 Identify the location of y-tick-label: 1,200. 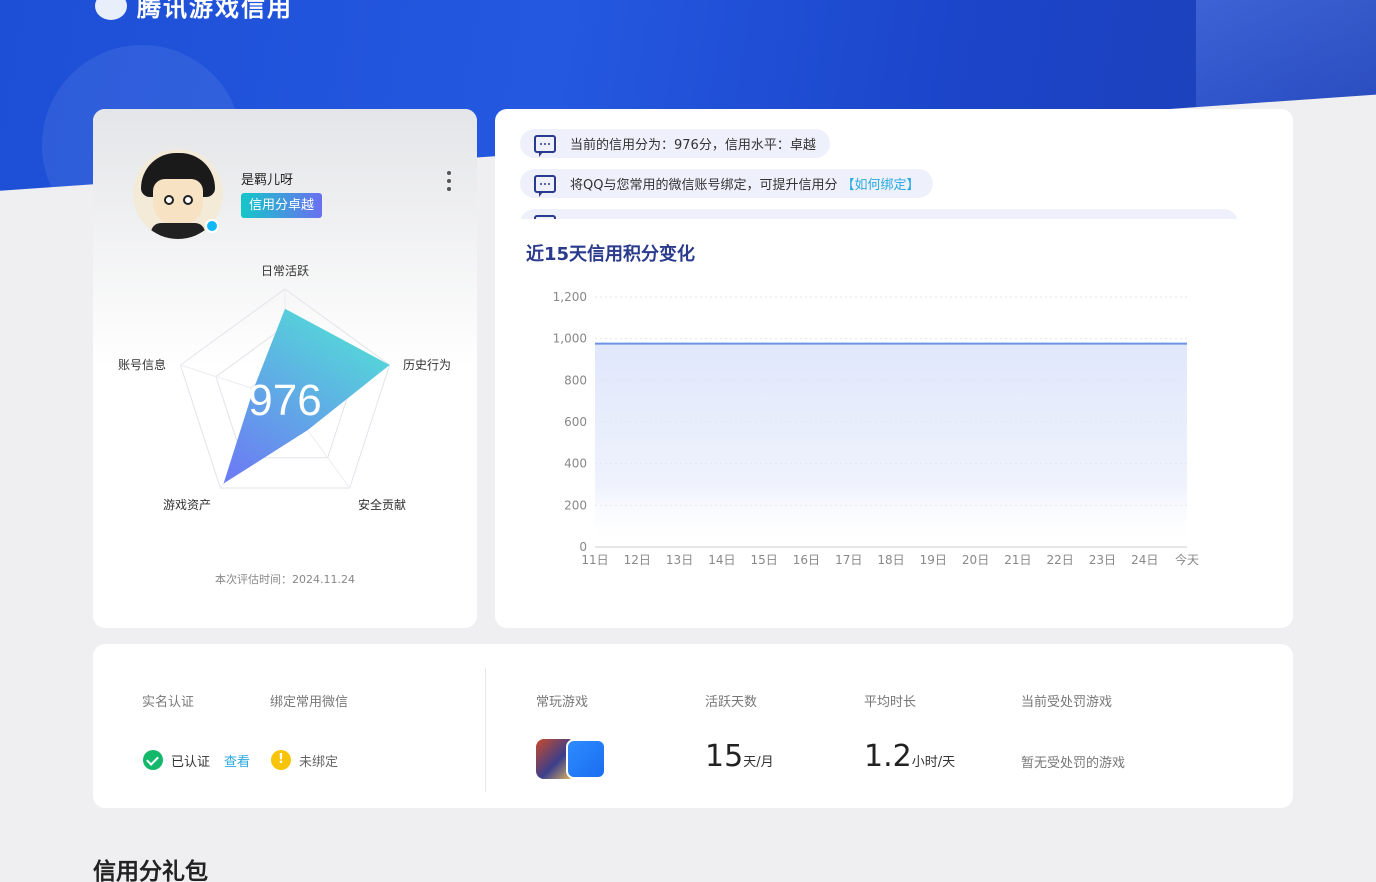
(570, 297).